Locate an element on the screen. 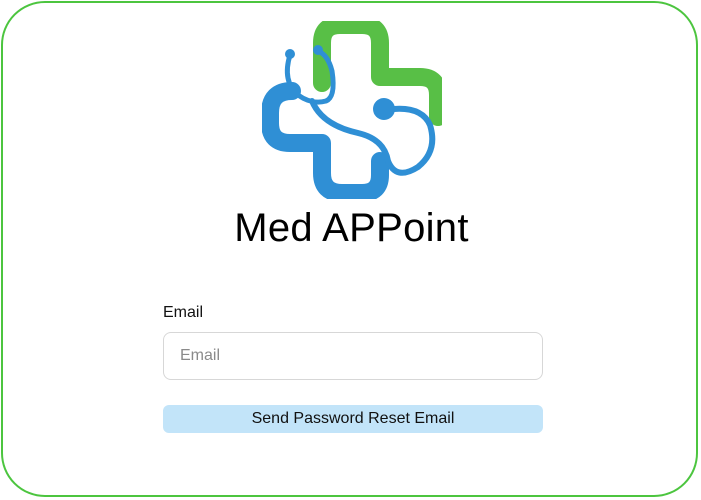 This screenshot has width=701, height=500. email-label: Email is located at coordinates (183, 312).